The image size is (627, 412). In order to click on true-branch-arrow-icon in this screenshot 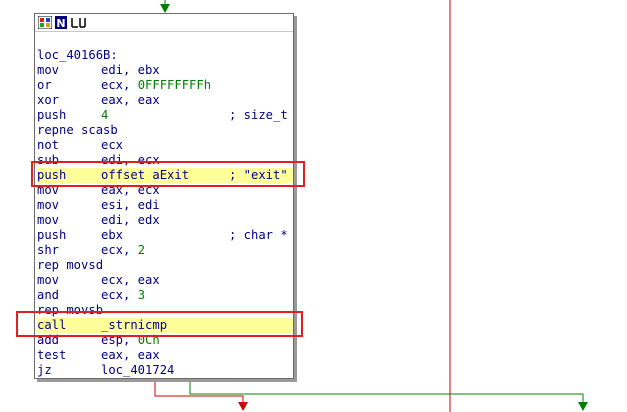, I will do `click(583, 406)`.